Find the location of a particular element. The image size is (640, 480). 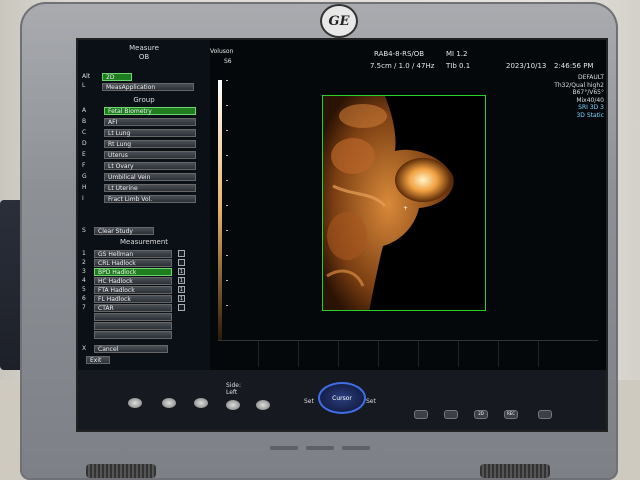

group-lt-lung: Lt Lung is located at coordinates (150, 133).